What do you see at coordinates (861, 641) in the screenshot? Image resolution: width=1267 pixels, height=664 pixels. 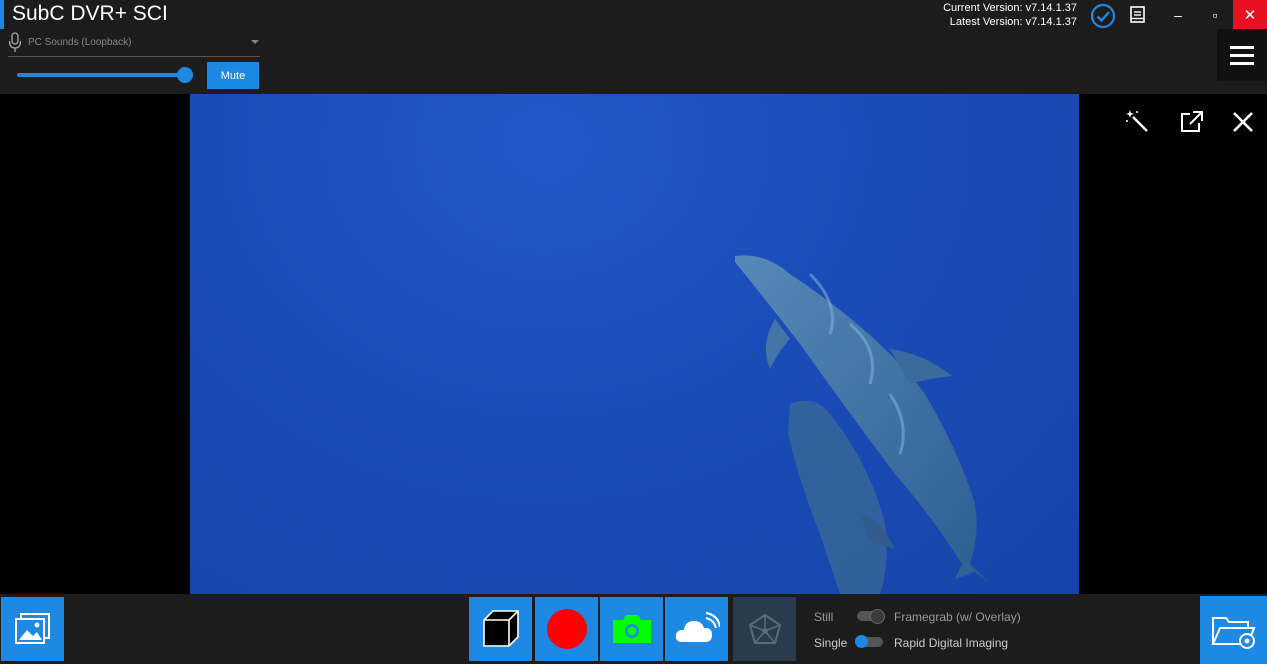 I see `single-toggle-knob` at bounding box center [861, 641].